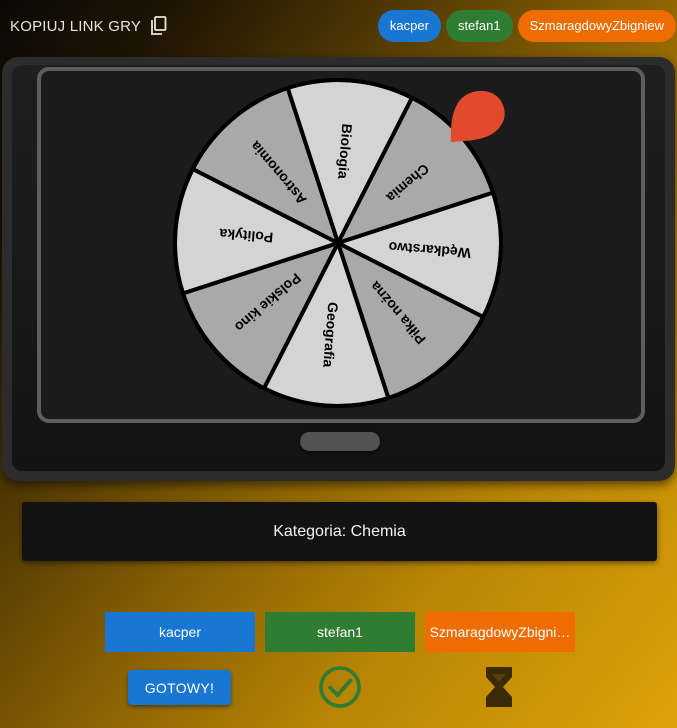 Image resolution: width=677 pixels, height=728 pixels. Describe the element at coordinates (499, 687) in the screenshot. I see `hourglass-icon` at that location.